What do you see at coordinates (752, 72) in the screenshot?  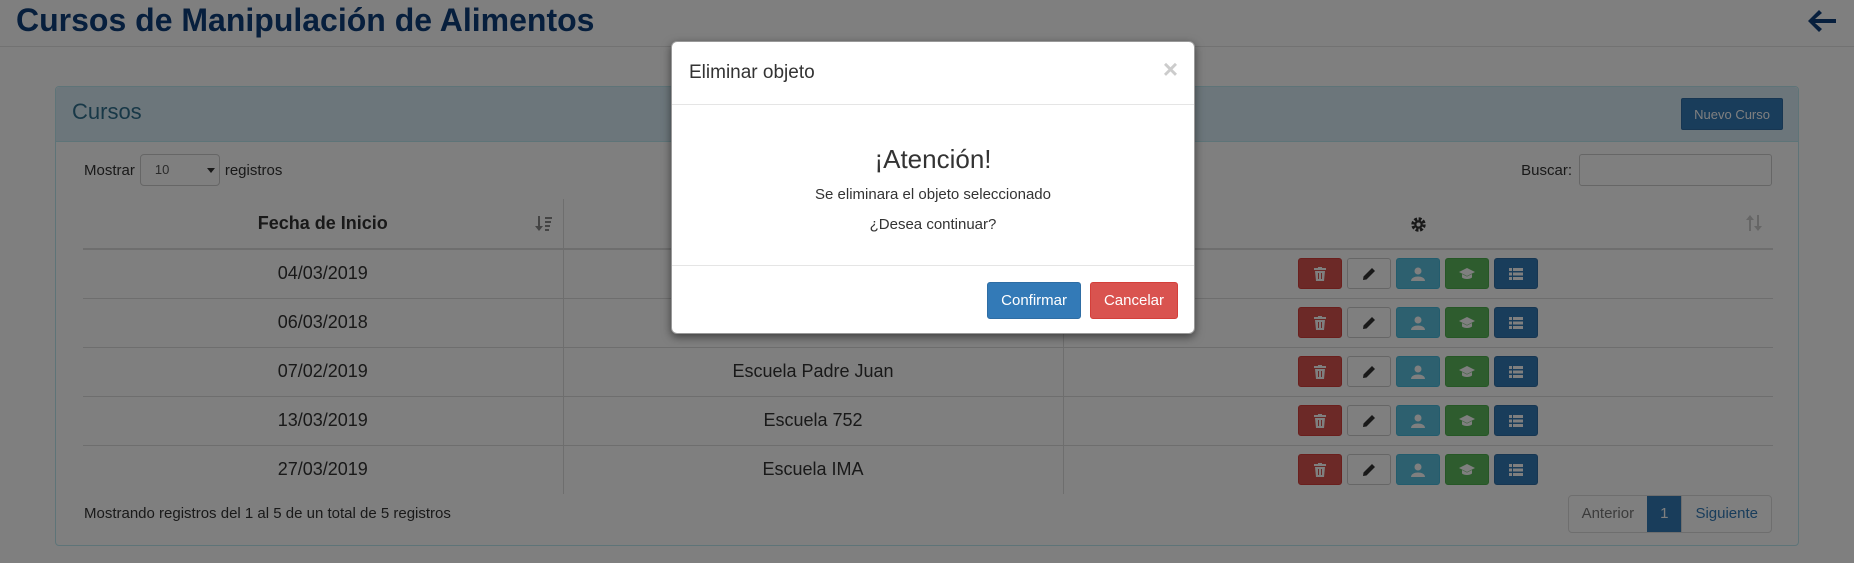 I see `modal-title: Eliminar objeto` at bounding box center [752, 72].